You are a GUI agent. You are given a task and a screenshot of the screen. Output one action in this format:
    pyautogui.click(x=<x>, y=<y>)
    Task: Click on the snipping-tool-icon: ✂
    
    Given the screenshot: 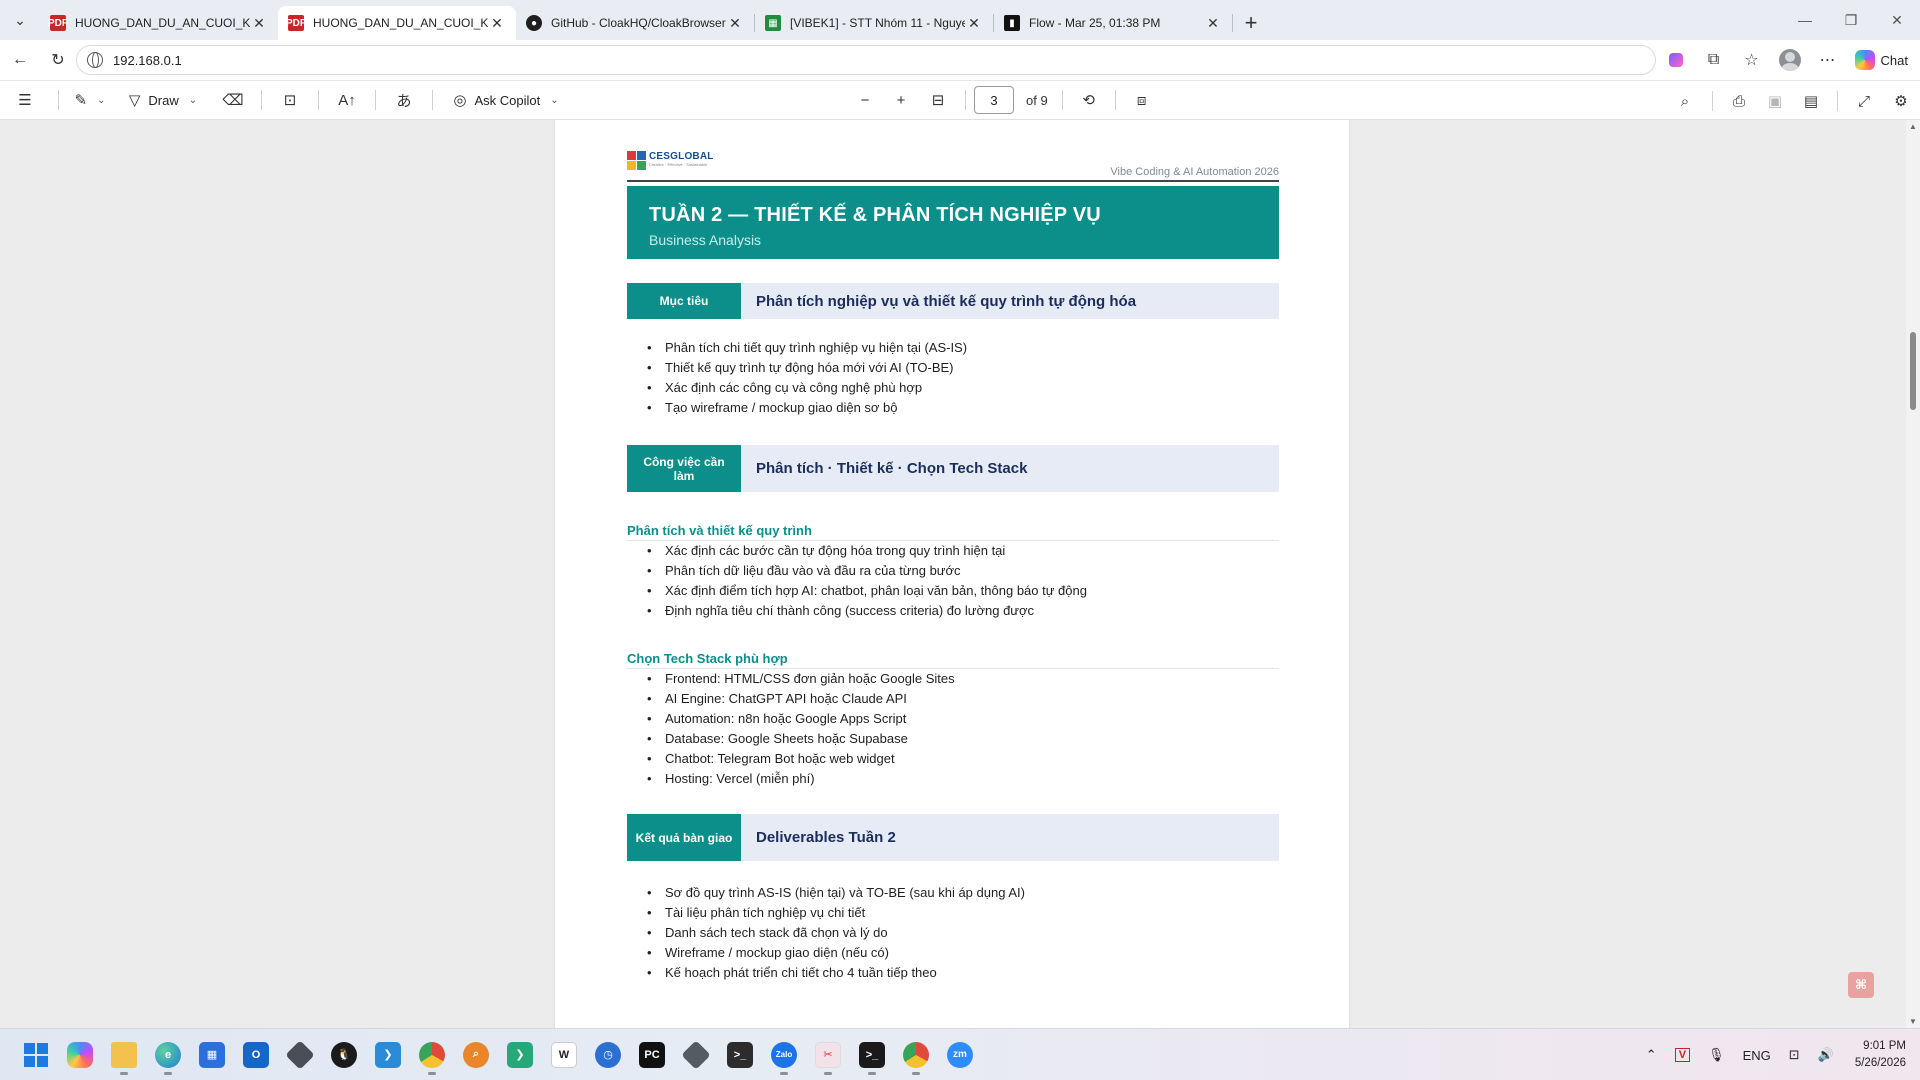 What is the action you would take?
    pyautogui.click(x=828, y=1055)
    